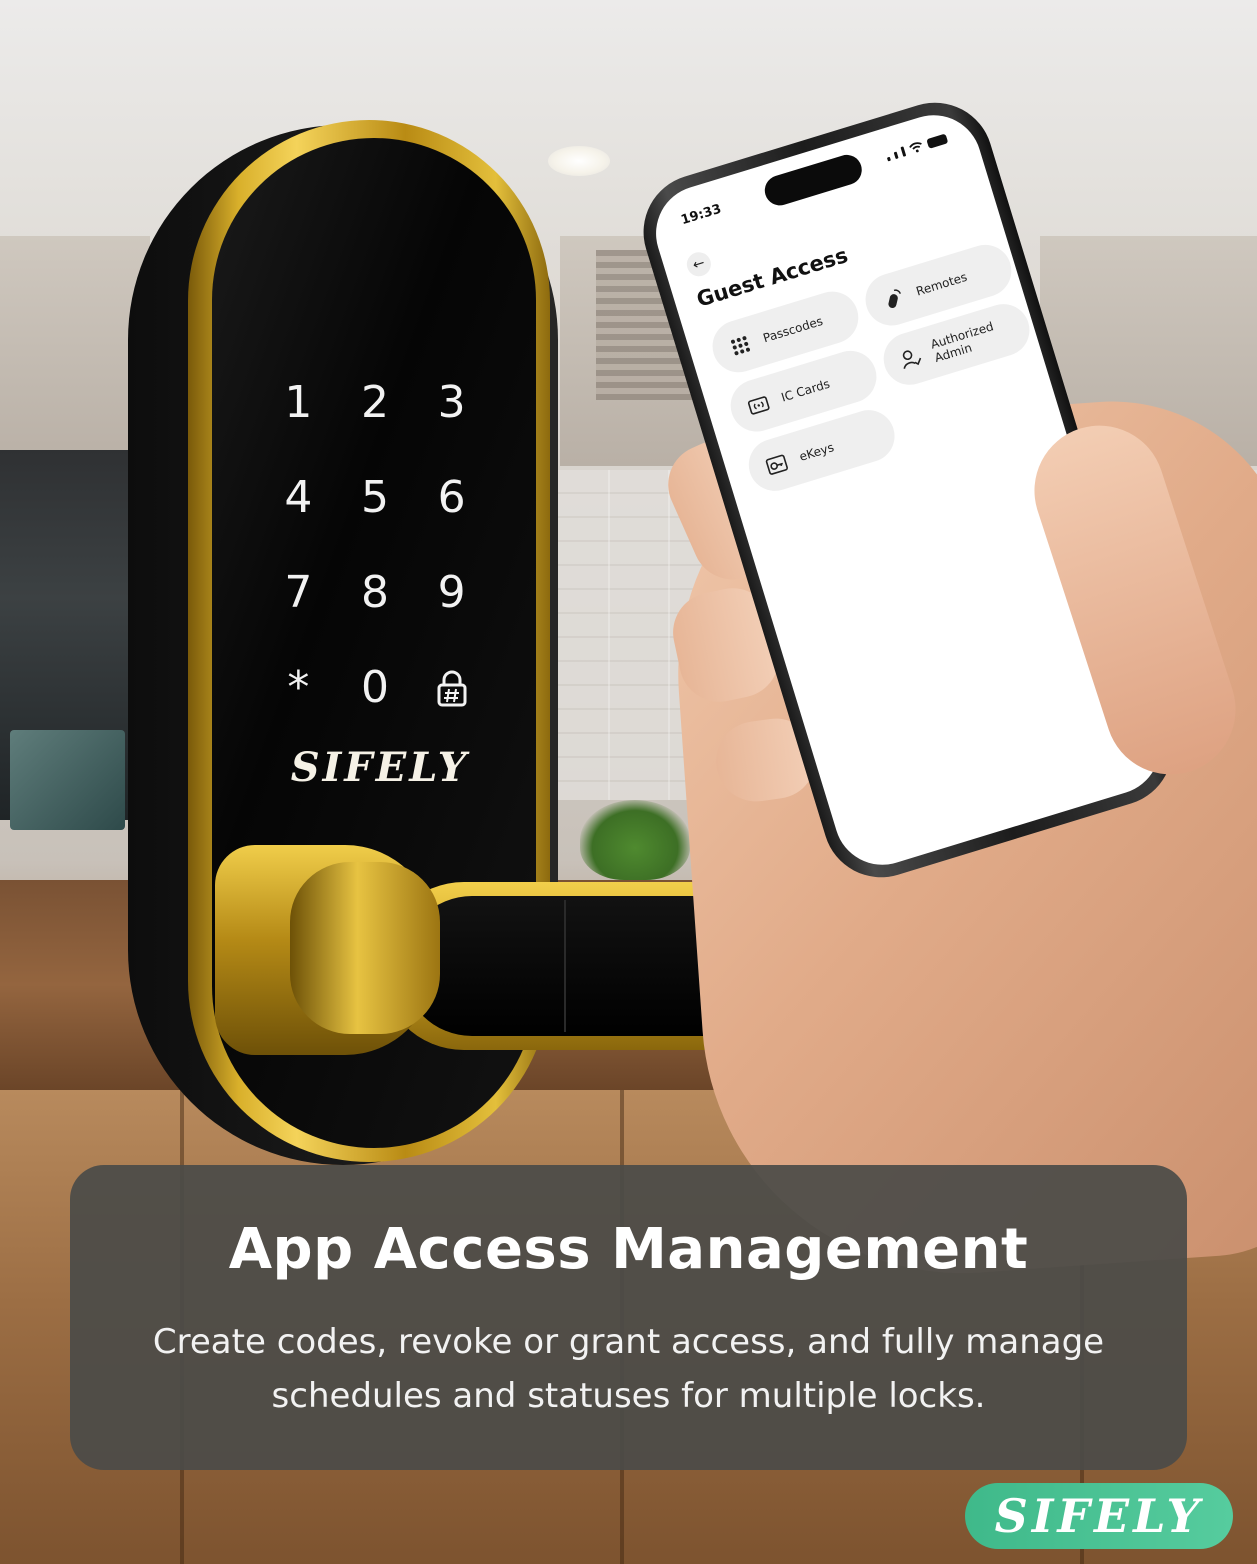 This screenshot has height=1564, width=1257. What do you see at coordinates (298, 402) in the screenshot?
I see `keypad-key-1: 1` at bounding box center [298, 402].